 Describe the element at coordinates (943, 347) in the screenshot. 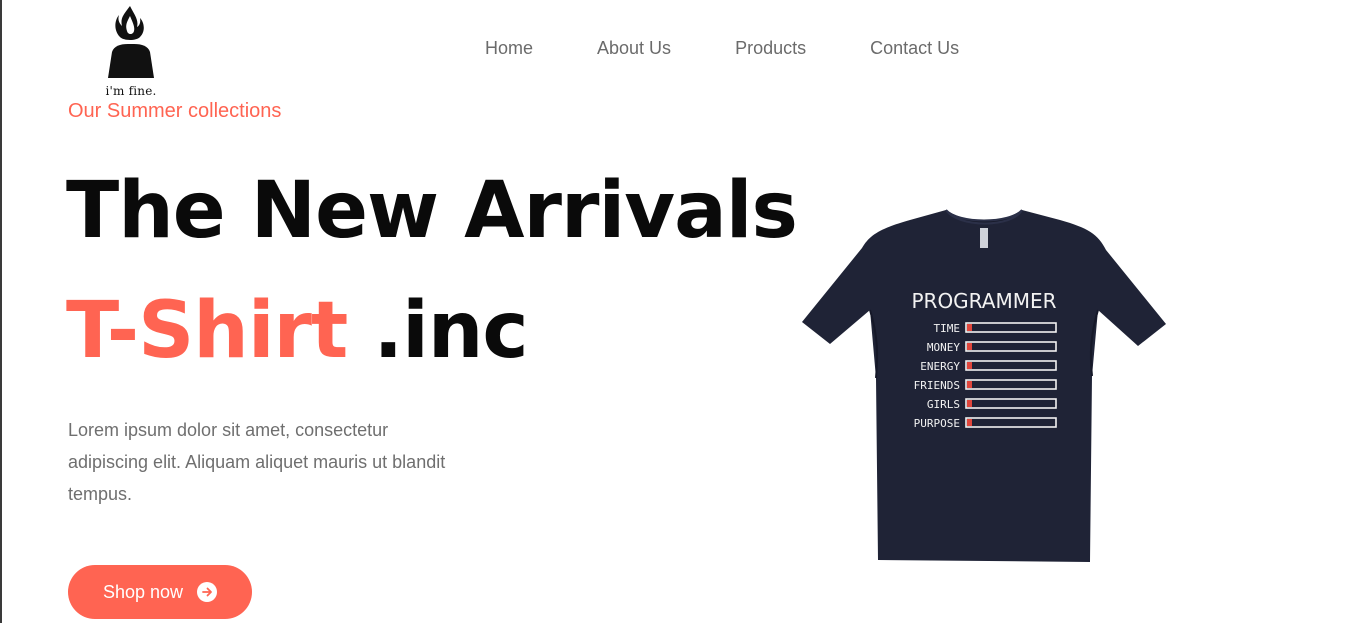

I see `shirt-bar-label-money: MONEY` at that location.